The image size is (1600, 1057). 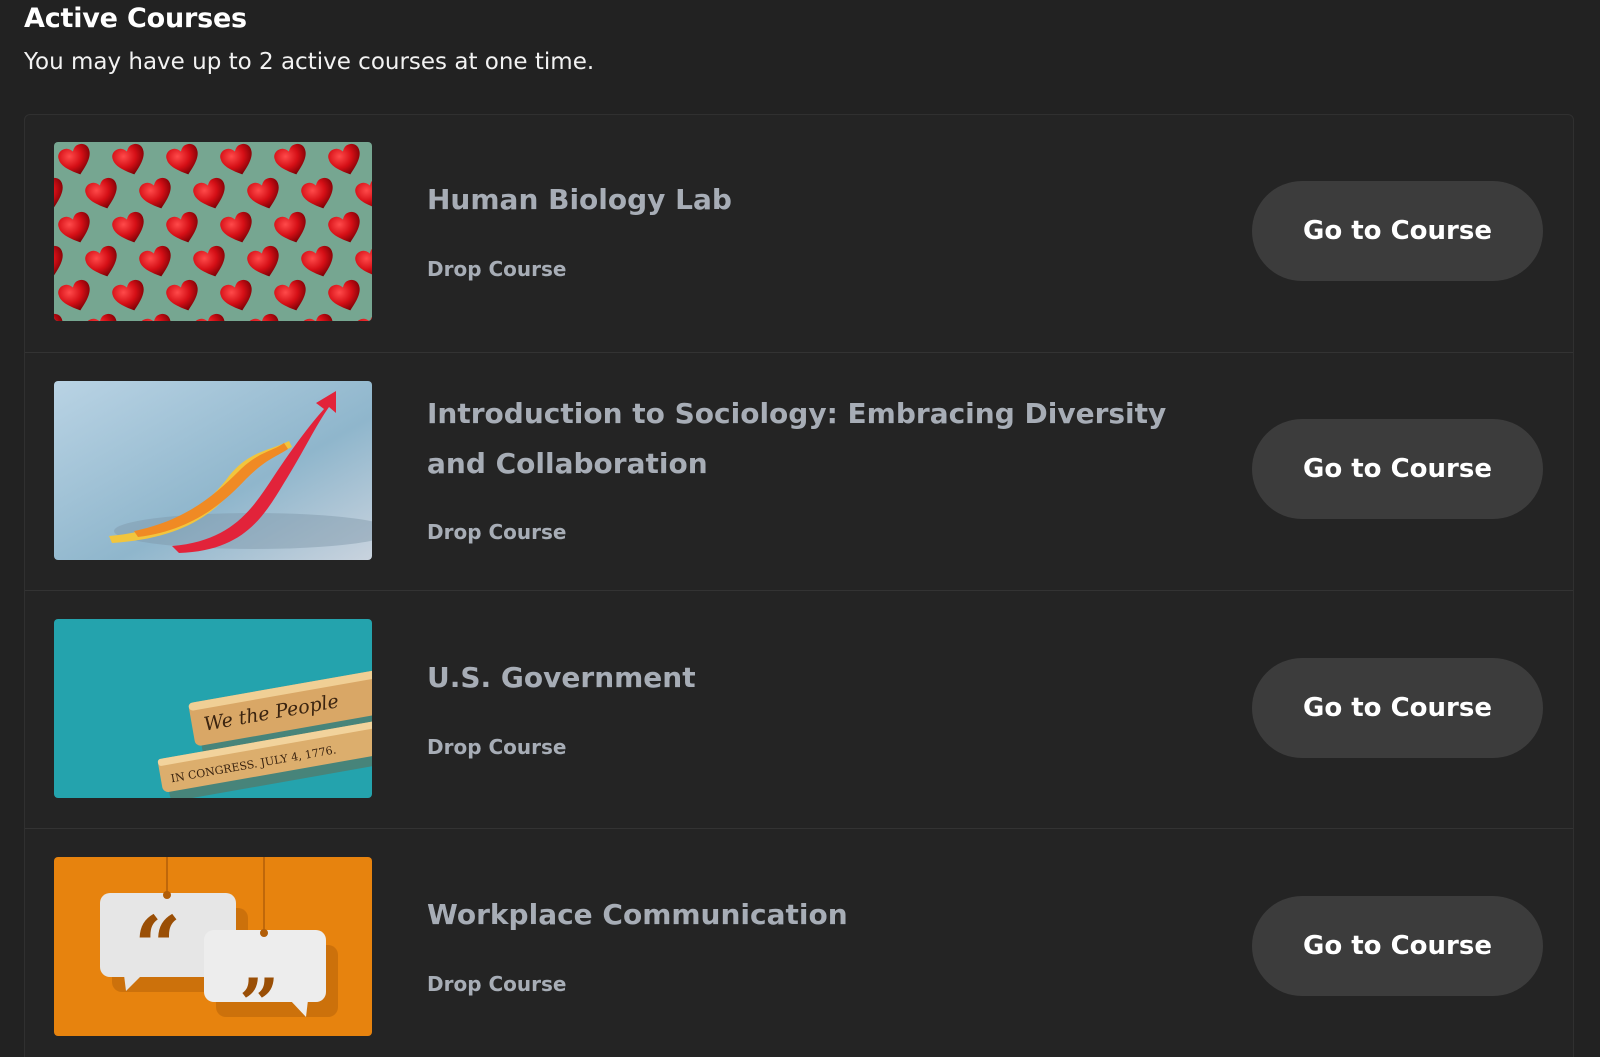 I want to click on constitution-scrolls-image: We the People IN CONGRESS. JULY 4, 1776., so click(x=213, y=708).